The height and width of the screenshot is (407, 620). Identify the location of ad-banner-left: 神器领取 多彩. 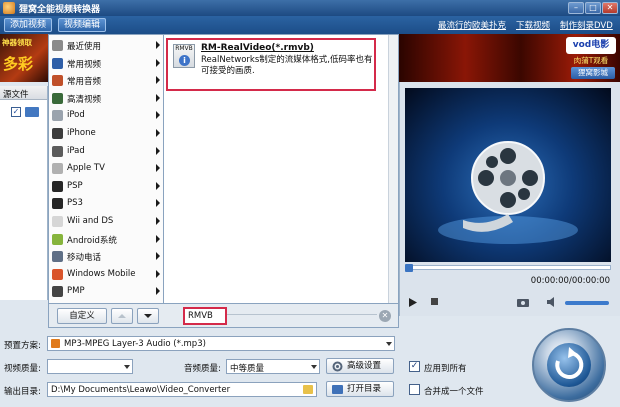
(24, 58).